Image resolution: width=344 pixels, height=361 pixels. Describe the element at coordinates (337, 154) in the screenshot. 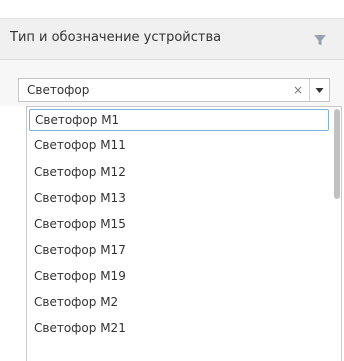

I see `scrollbar-thumb` at that location.